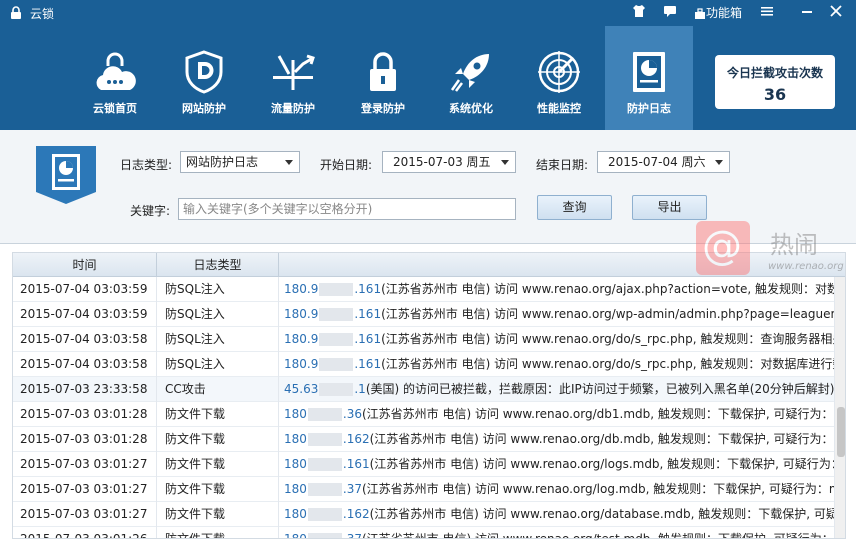  I want to click on nav-item-performance-monitor: 性能监控, so click(559, 78).